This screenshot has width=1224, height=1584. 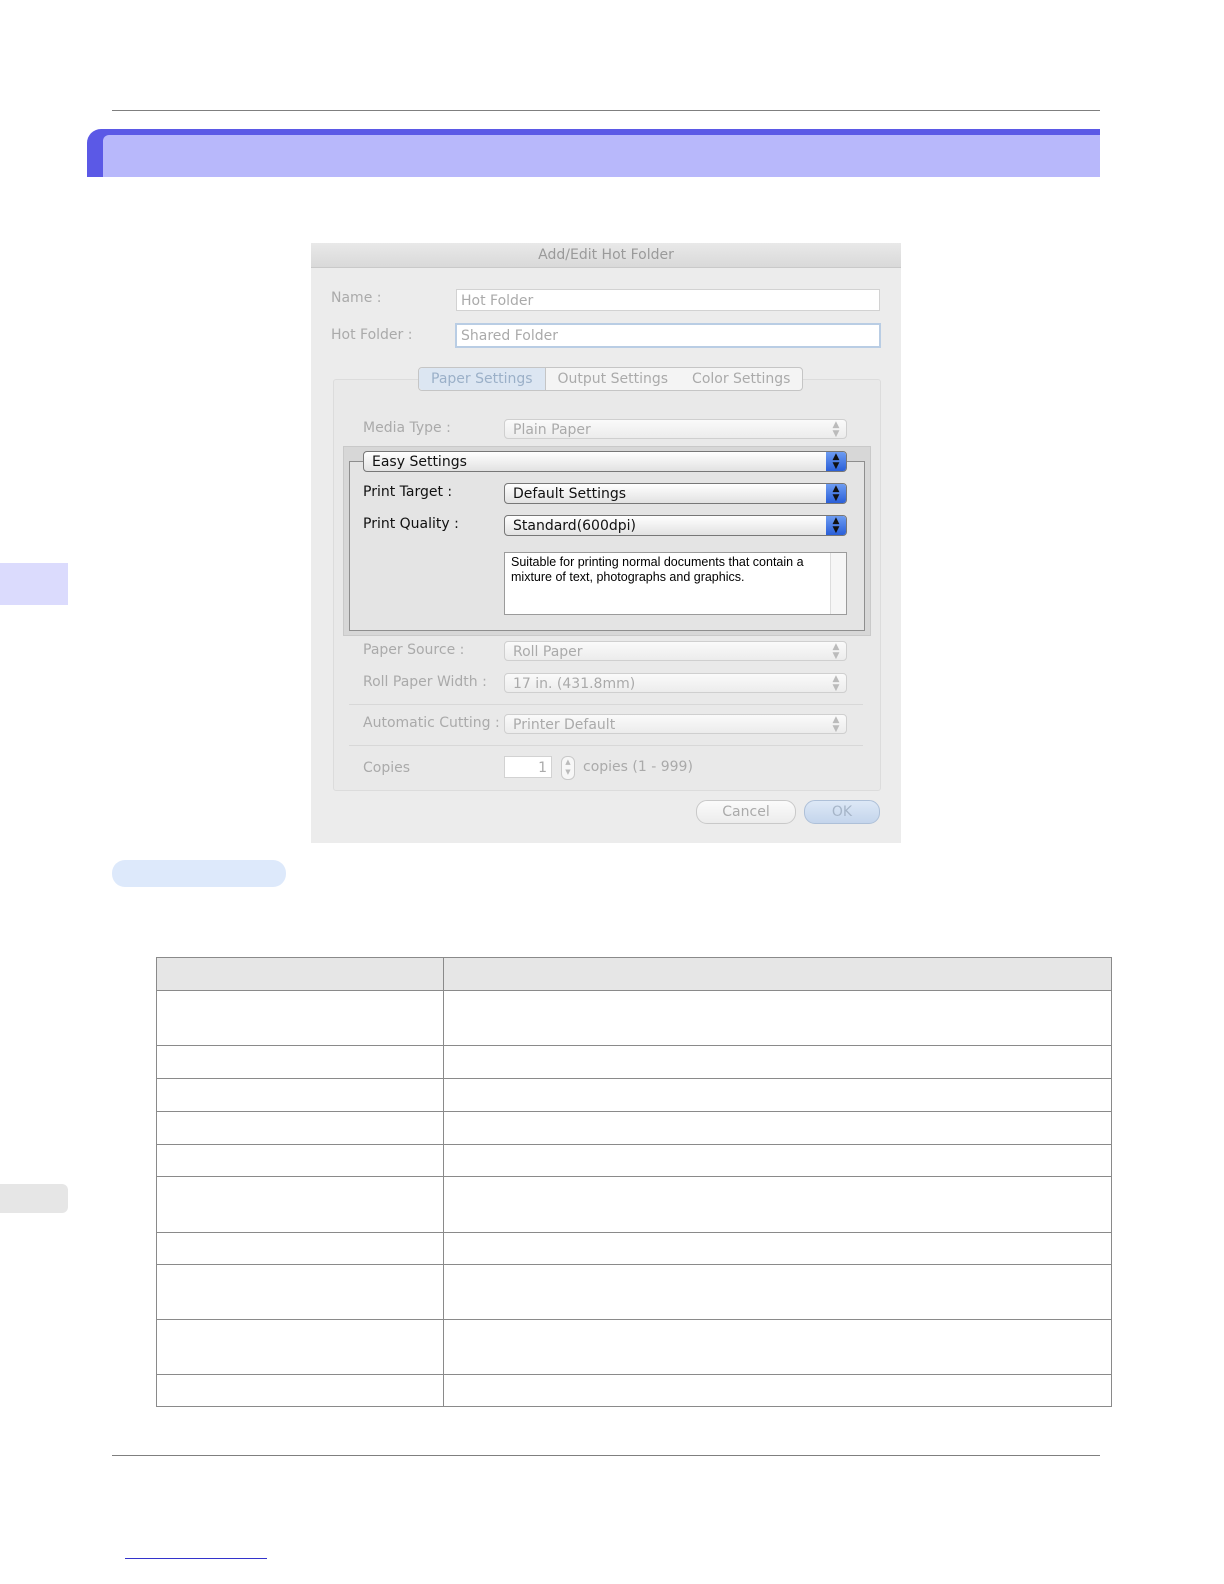 What do you see at coordinates (606, 255) in the screenshot?
I see `dialog-title: Add/Edit Hot Folder` at bounding box center [606, 255].